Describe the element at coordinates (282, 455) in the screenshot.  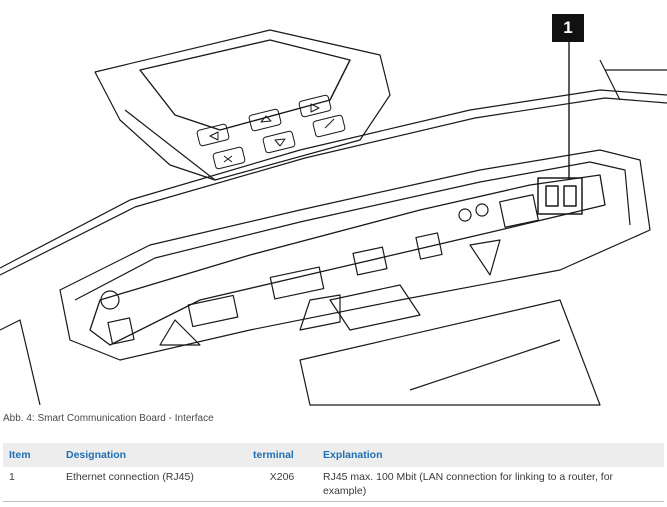
I see `header-terminal: terminal` at that location.